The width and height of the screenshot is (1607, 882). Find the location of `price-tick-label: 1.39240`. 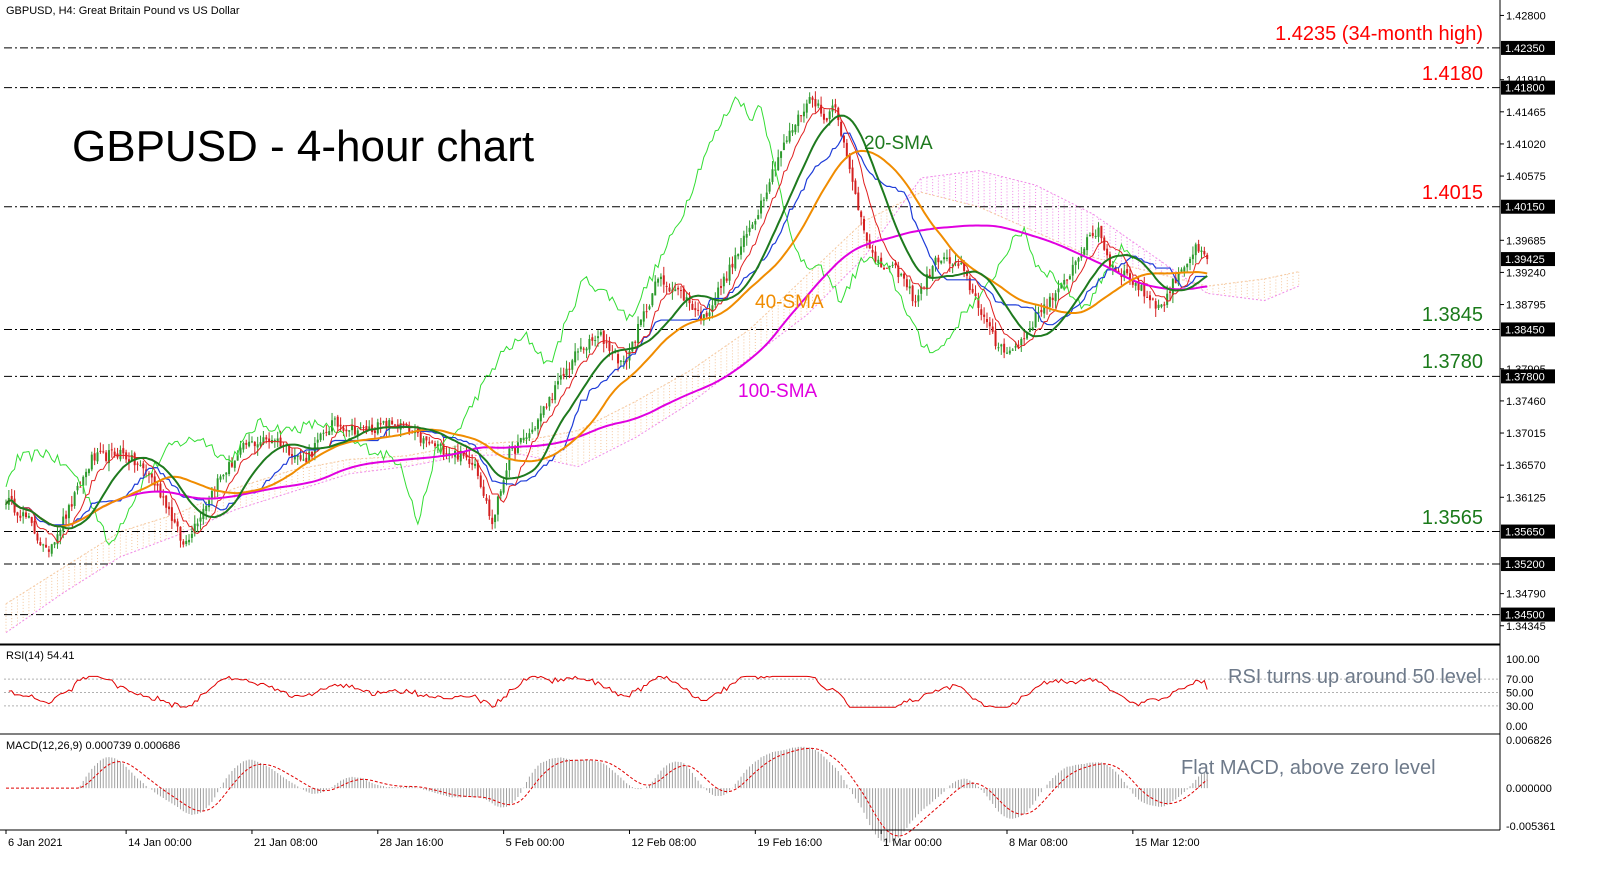

price-tick-label: 1.39240 is located at coordinates (1526, 273).